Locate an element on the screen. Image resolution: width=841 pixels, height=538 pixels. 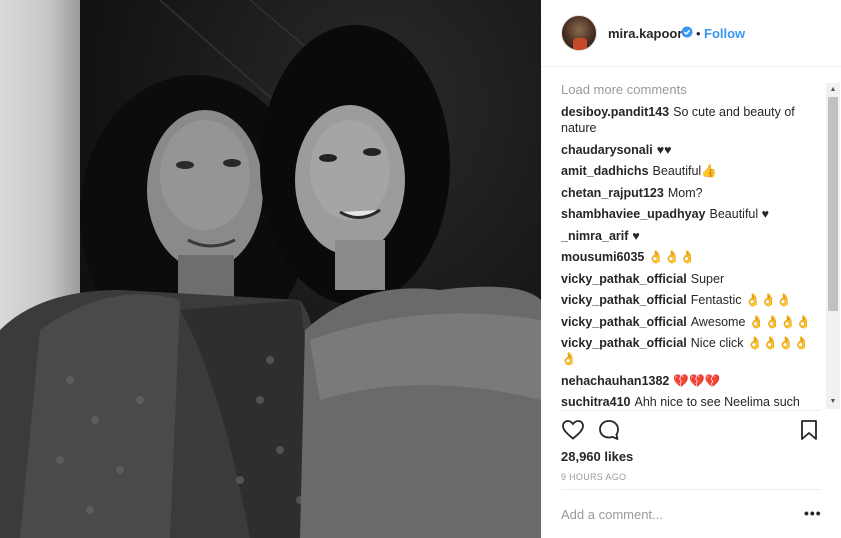
comment-item: vicky_pathak_official Awesome 👌👌👌👌 is located at coordinates (691, 322).